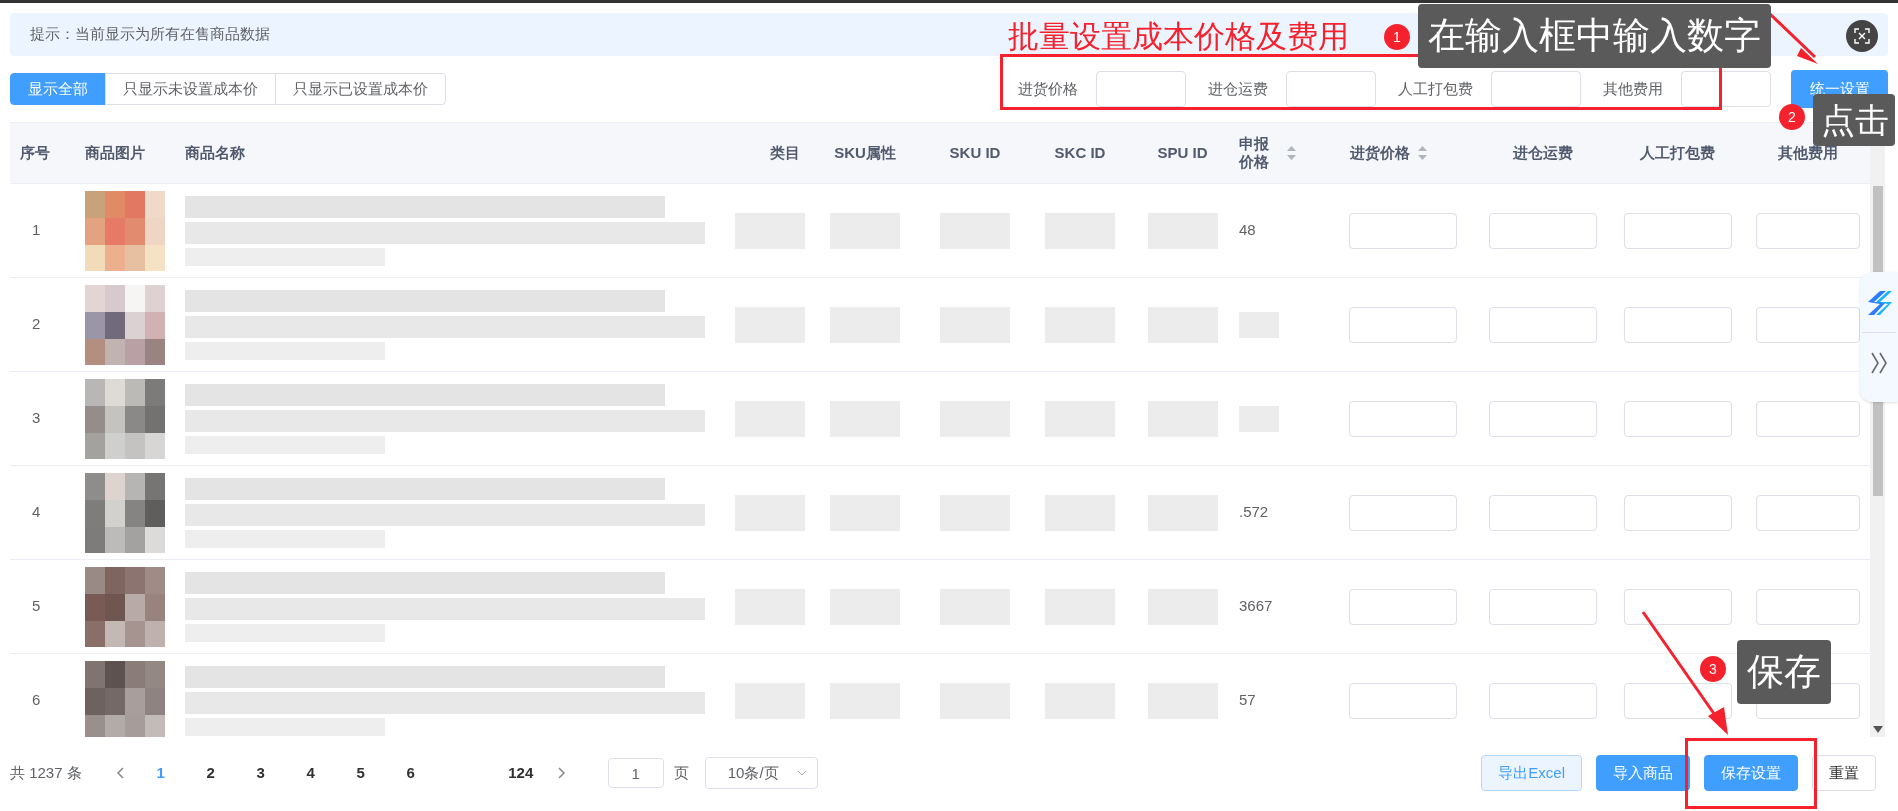 This screenshot has width=1898, height=811. Describe the element at coordinates (1254, 153) in the screenshot. I see `column-header: 申报价格` at that location.